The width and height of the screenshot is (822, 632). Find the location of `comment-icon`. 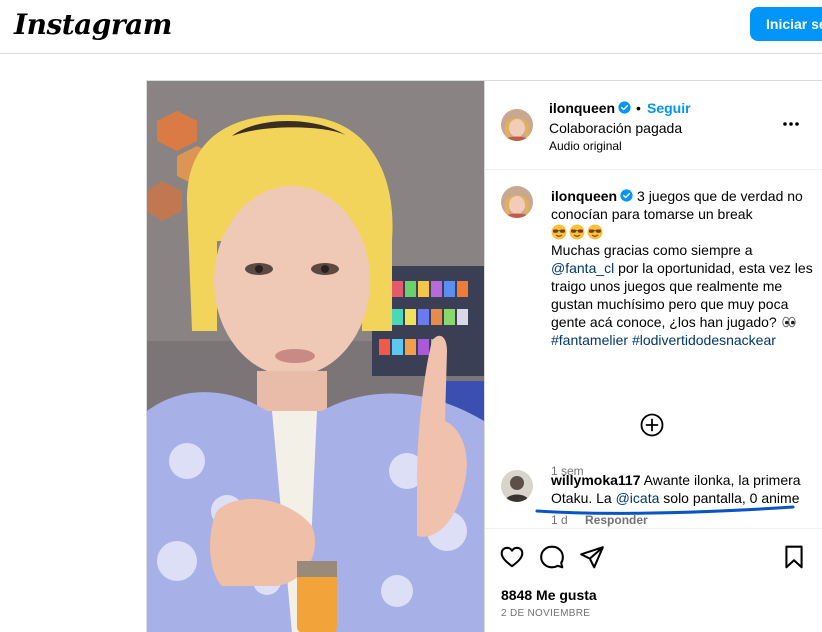

comment-icon is located at coordinates (552, 557).